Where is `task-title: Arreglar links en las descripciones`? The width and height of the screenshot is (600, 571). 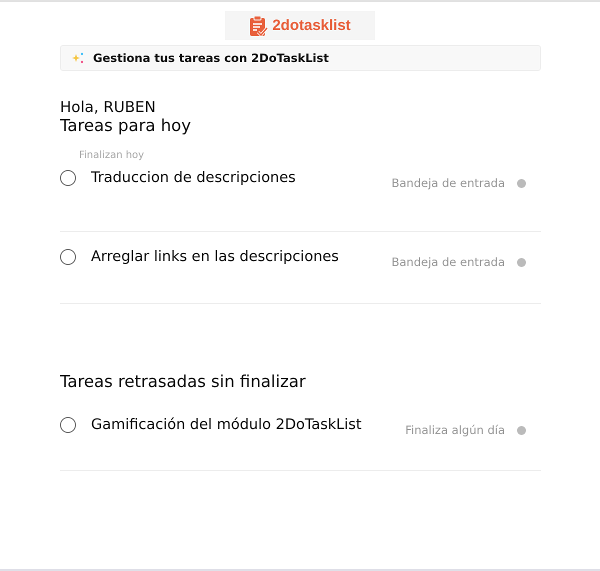
task-title: Arreglar links en las descripciones is located at coordinates (241, 257).